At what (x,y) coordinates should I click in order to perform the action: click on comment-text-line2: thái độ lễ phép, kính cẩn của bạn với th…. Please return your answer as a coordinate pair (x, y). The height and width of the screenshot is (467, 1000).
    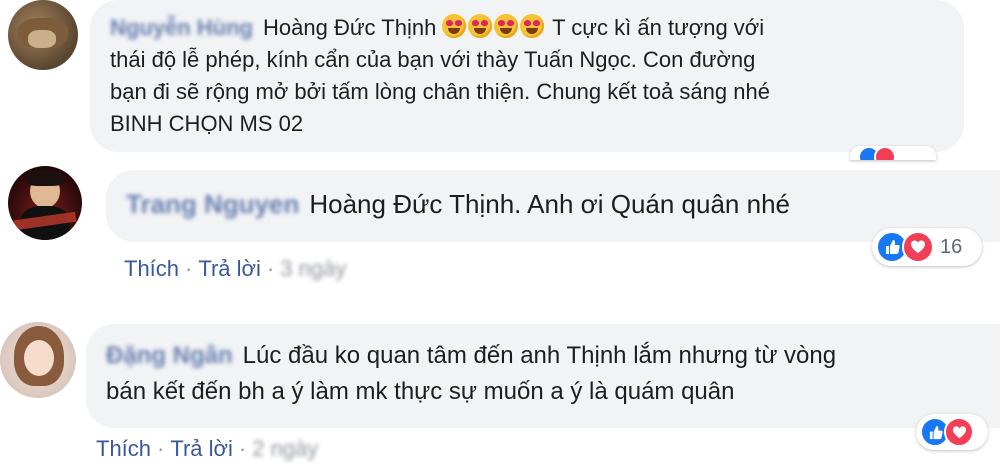
    Looking at the image, I should click on (433, 59).